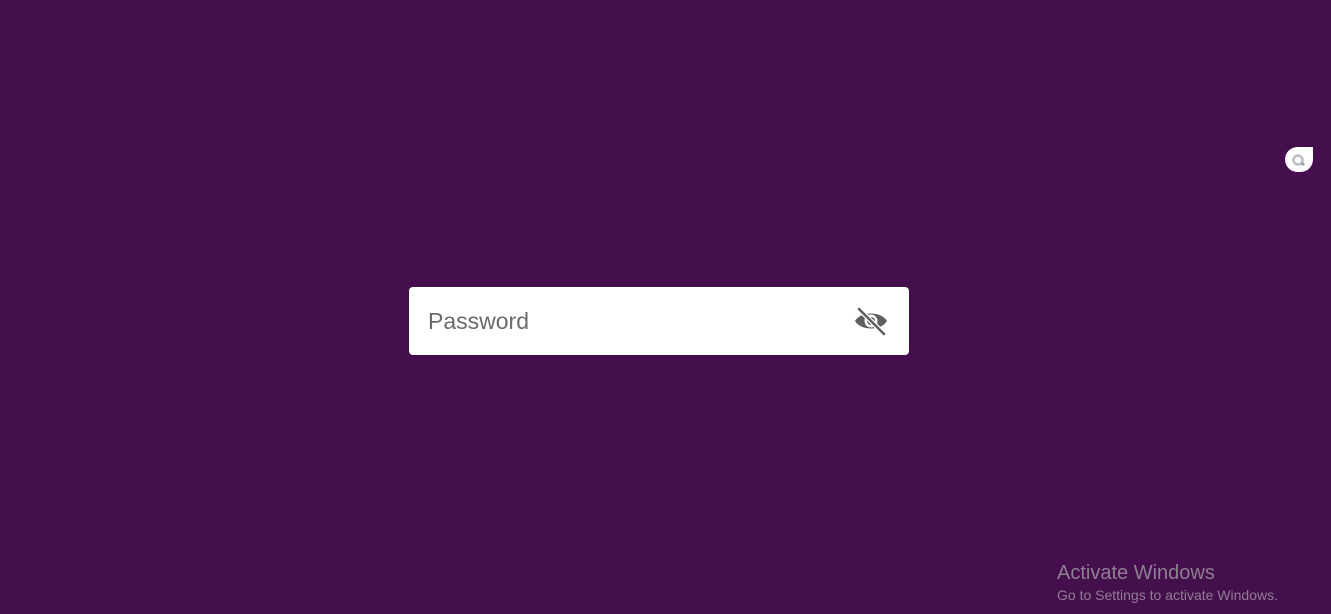  I want to click on watermark-title: Activate Windows, so click(1136, 573).